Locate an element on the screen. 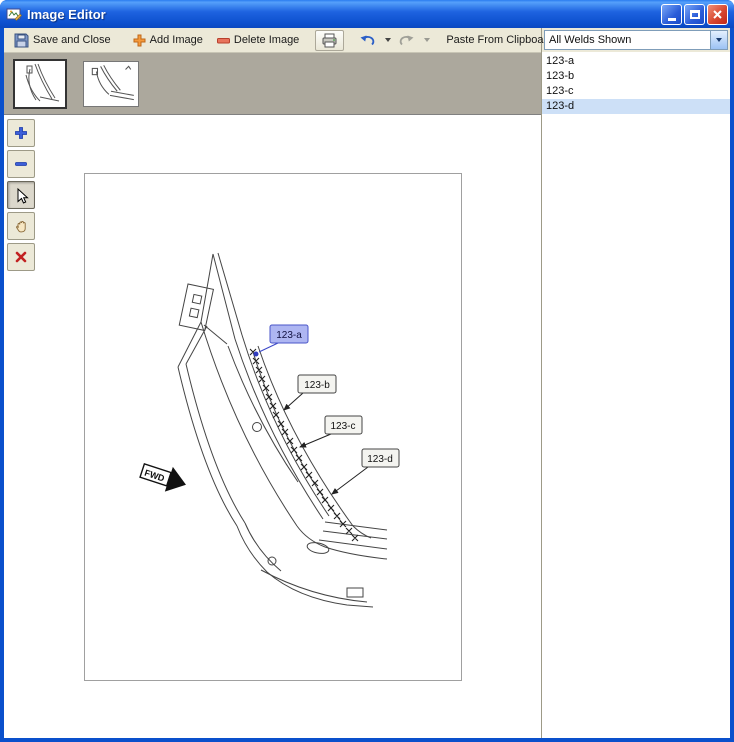  cursor-icon is located at coordinates (23, 195).